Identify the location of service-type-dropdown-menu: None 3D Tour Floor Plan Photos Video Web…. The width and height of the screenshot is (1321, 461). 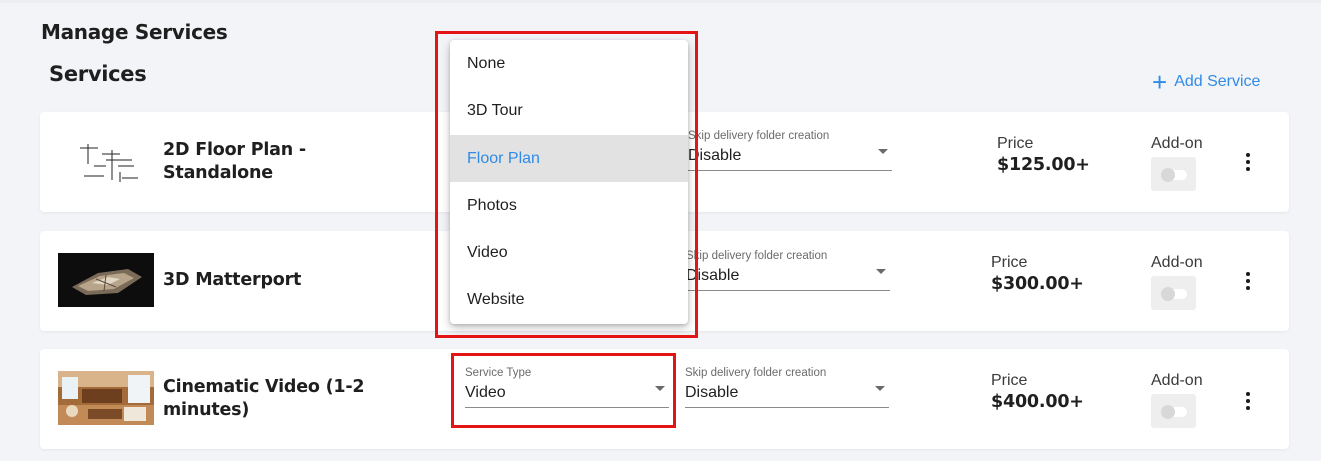
(569, 182).